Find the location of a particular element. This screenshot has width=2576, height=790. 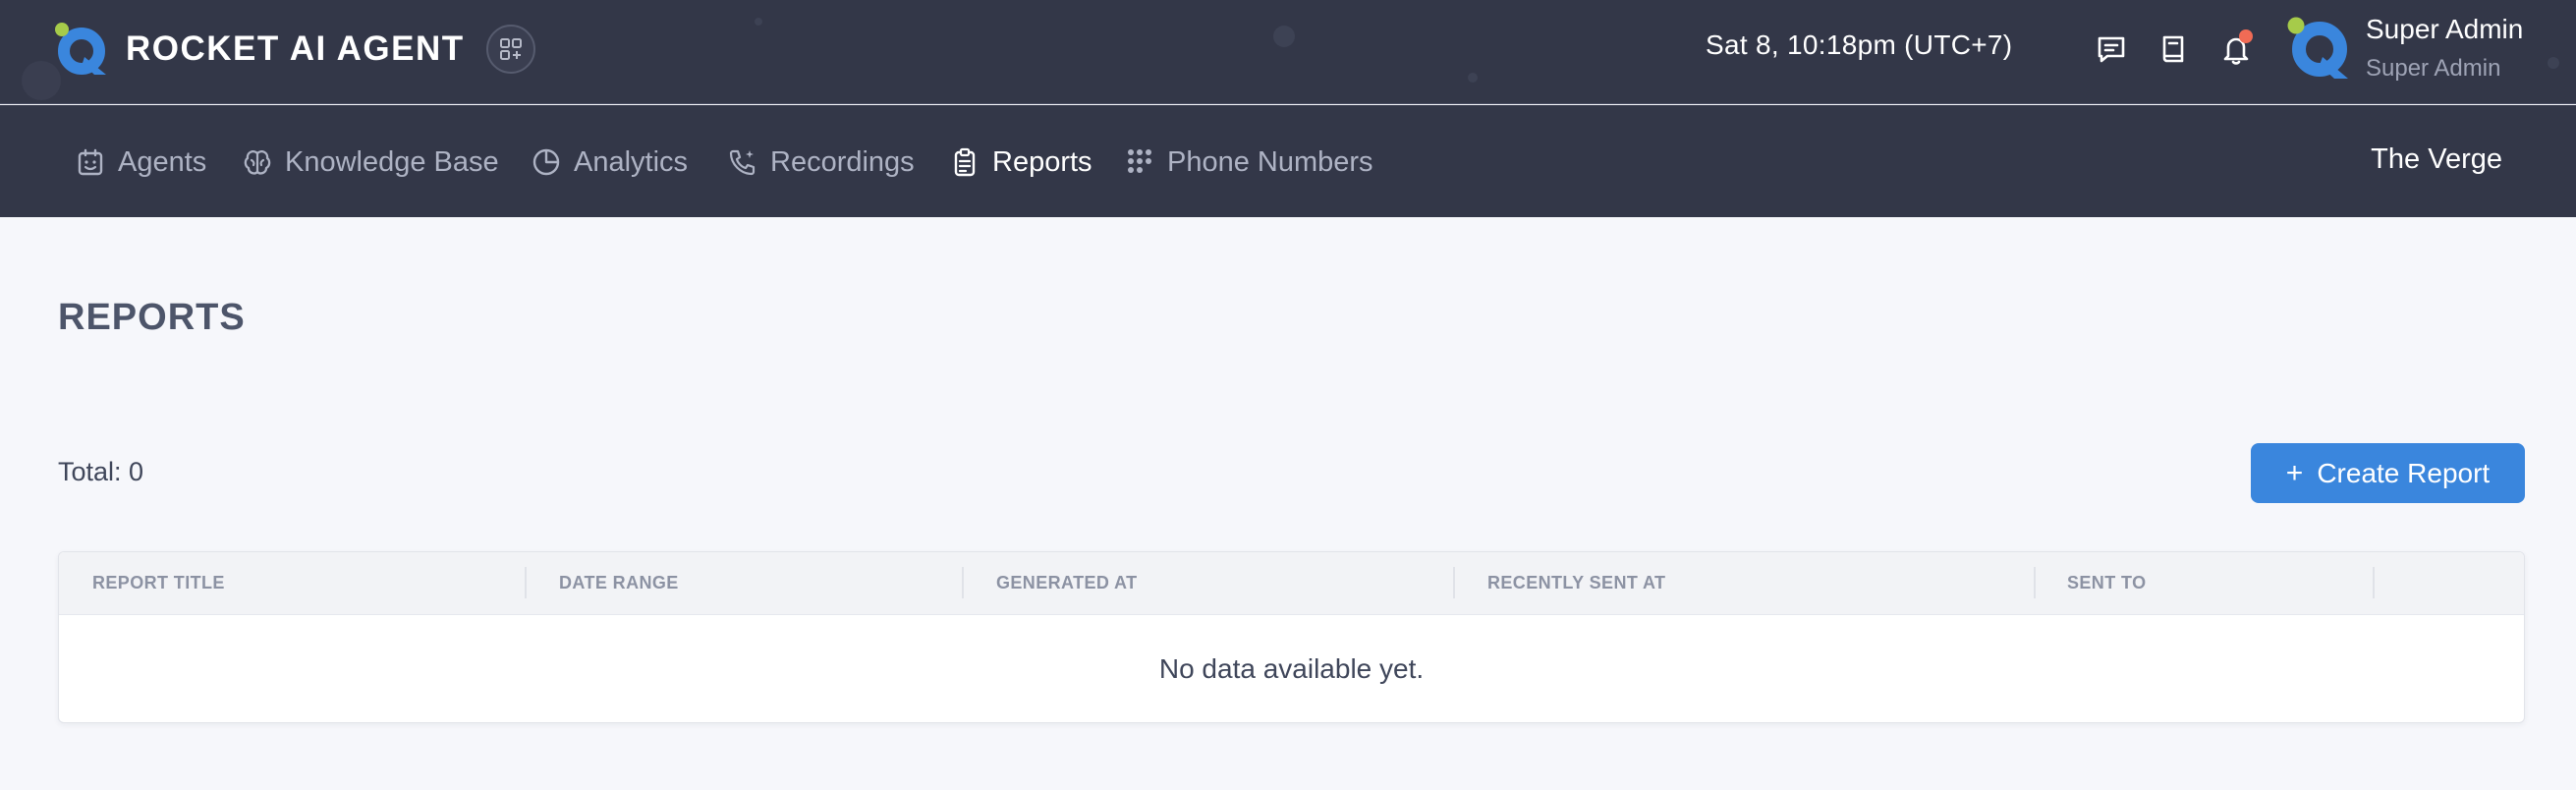

nav-item-analytics: Analytics is located at coordinates (609, 162).